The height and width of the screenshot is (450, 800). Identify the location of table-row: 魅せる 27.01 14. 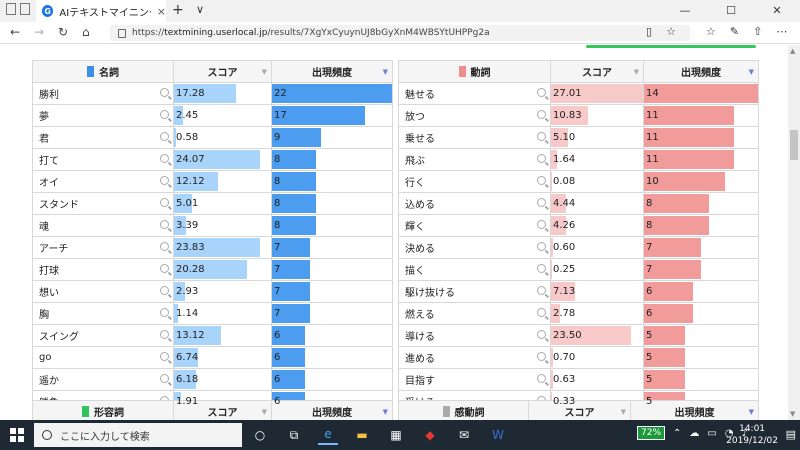
(578, 93).